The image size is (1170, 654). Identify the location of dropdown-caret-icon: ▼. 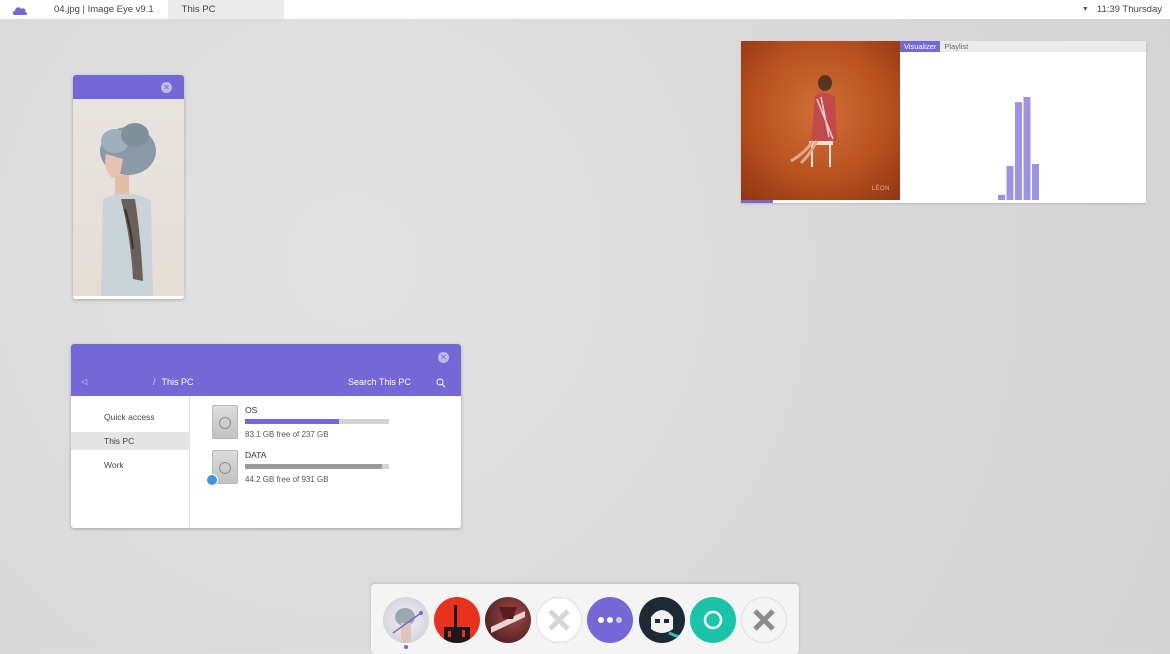
(1085, 9).